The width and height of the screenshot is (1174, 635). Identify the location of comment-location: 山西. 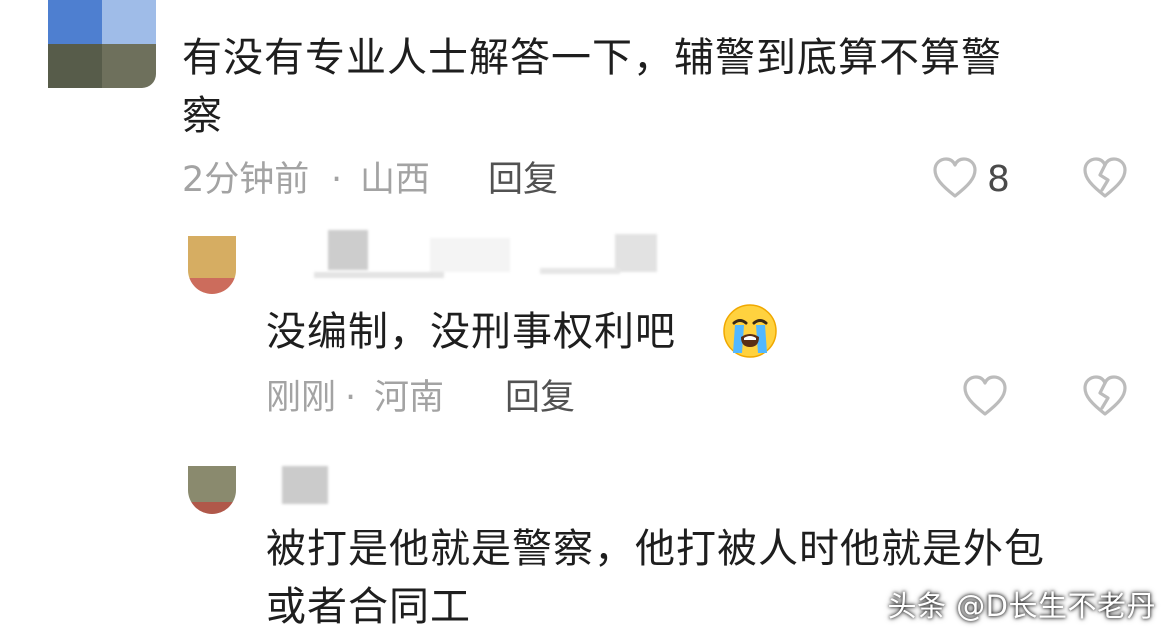
(395, 180).